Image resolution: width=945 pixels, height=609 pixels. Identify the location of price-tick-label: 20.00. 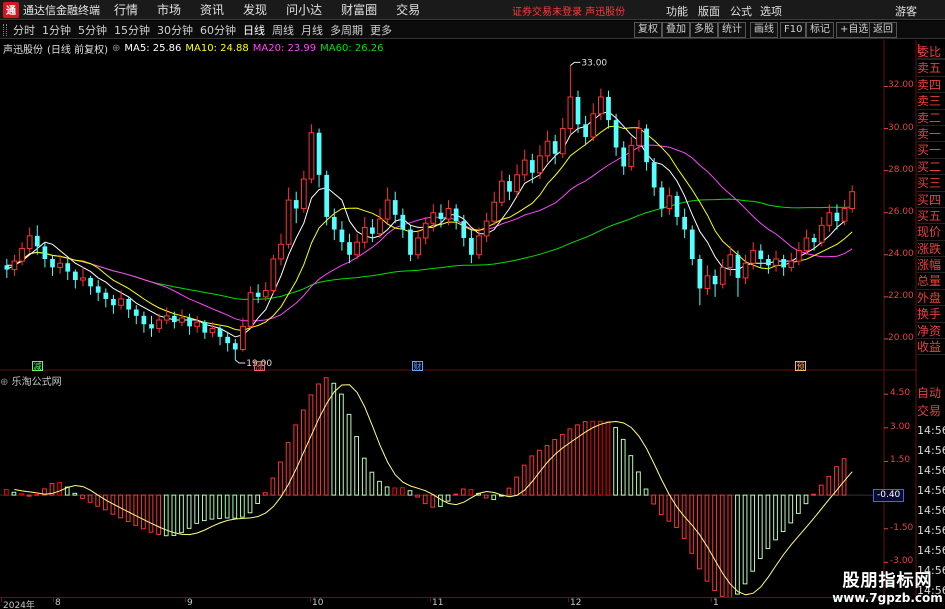
(901, 337).